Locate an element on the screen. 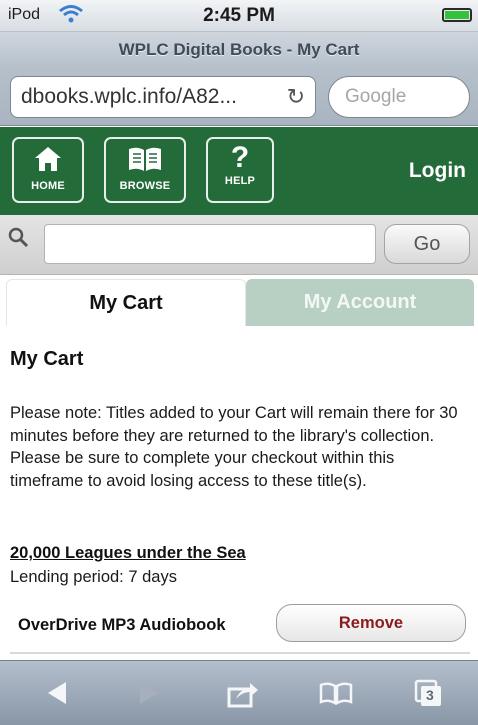  search-icon is located at coordinates (19, 240).